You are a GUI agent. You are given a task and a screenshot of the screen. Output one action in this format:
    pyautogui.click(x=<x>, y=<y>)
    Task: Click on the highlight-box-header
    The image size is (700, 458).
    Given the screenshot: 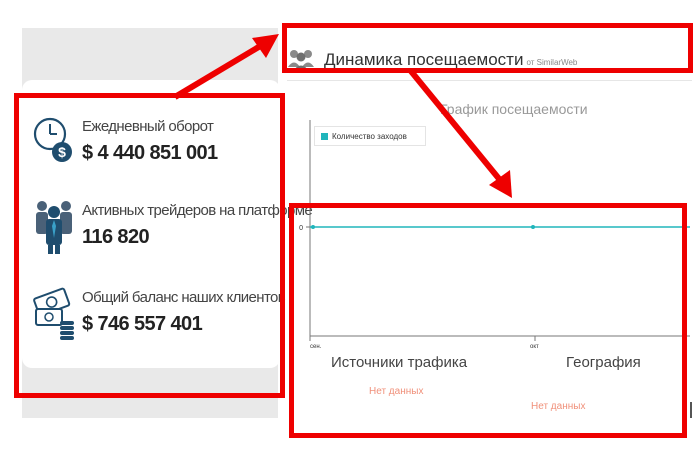 What is the action you would take?
    pyautogui.click(x=487, y=48)
    